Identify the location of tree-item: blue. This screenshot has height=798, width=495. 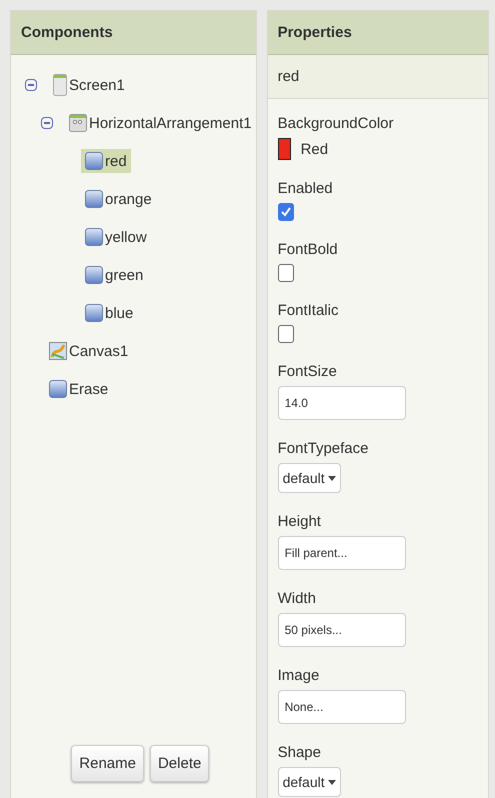
(109, 313).